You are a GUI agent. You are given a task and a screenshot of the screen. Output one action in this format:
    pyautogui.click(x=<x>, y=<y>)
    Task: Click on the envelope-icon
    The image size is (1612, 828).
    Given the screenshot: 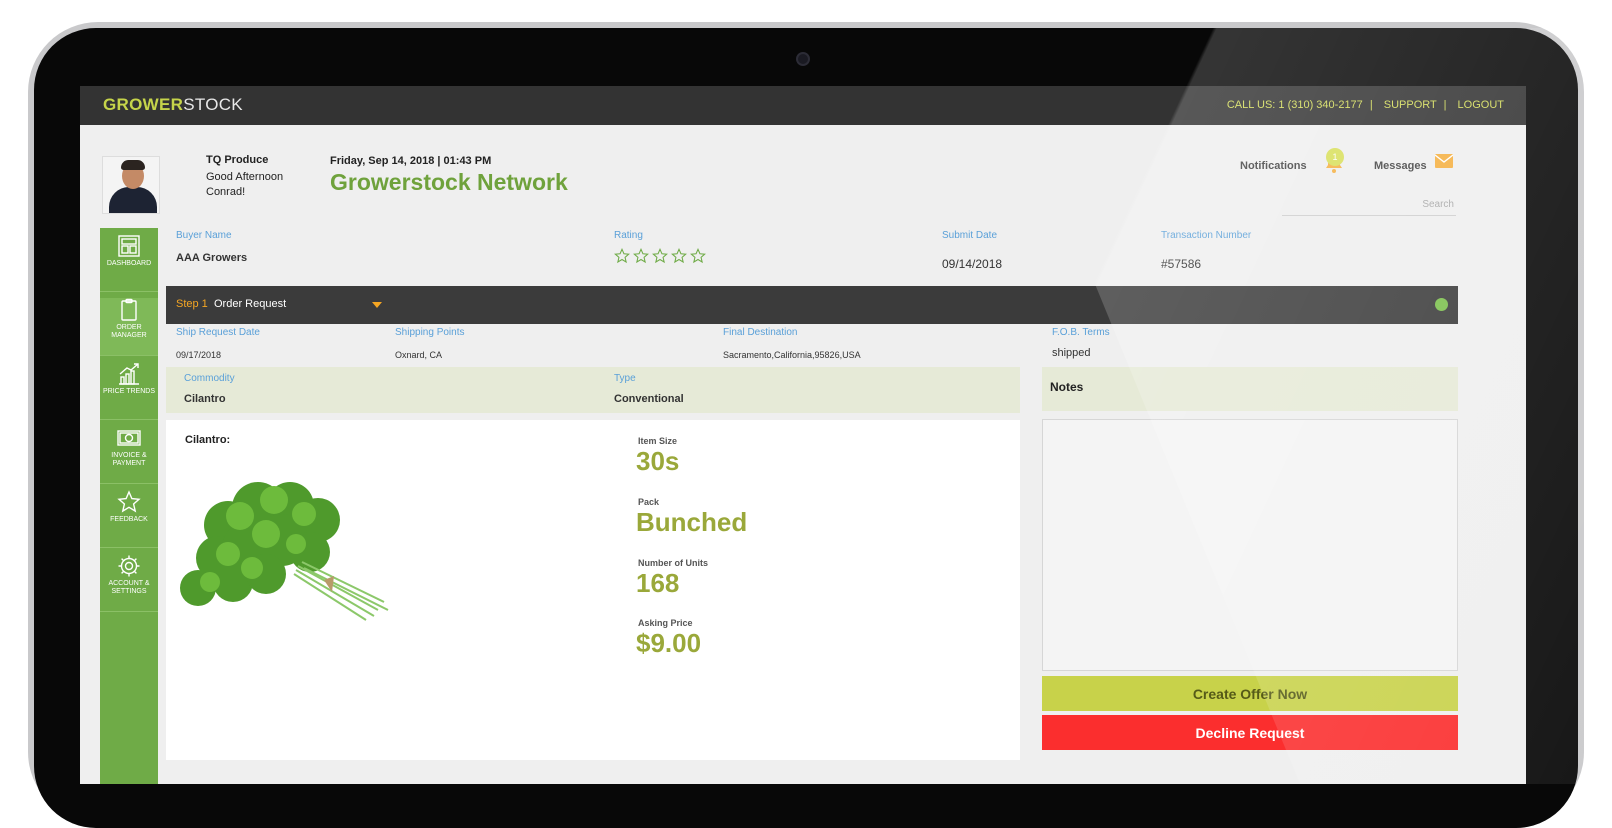 What is the action you would take?
    pyautogui.click(x=1444, y=161)
    